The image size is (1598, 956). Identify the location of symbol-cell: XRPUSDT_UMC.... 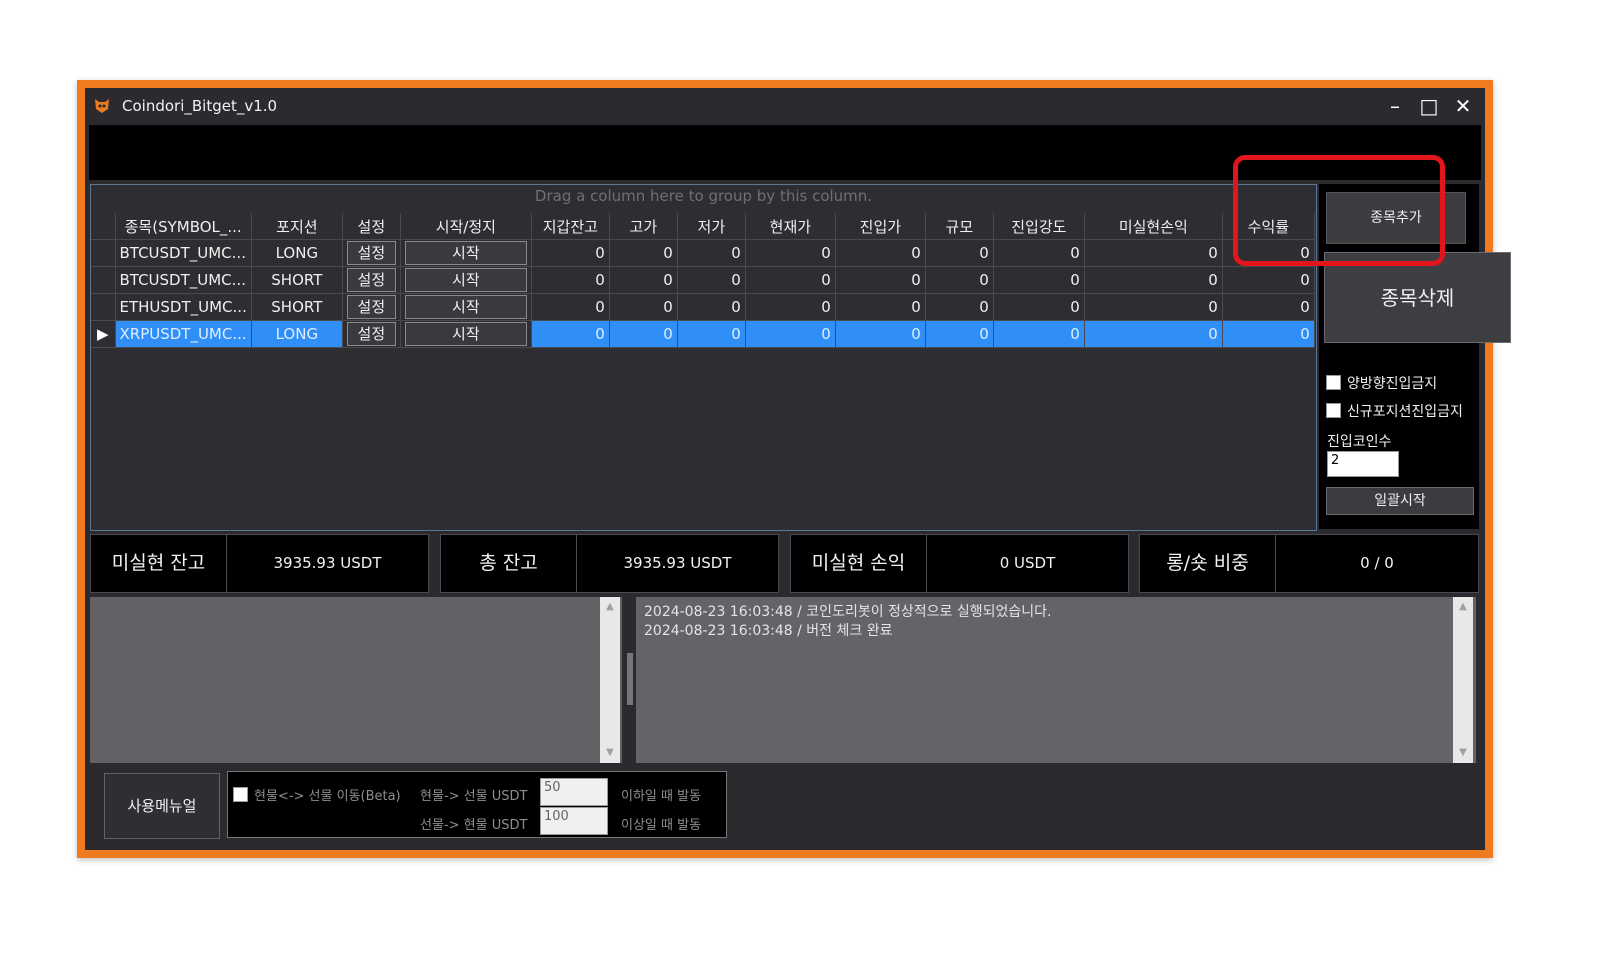
(183, 334).